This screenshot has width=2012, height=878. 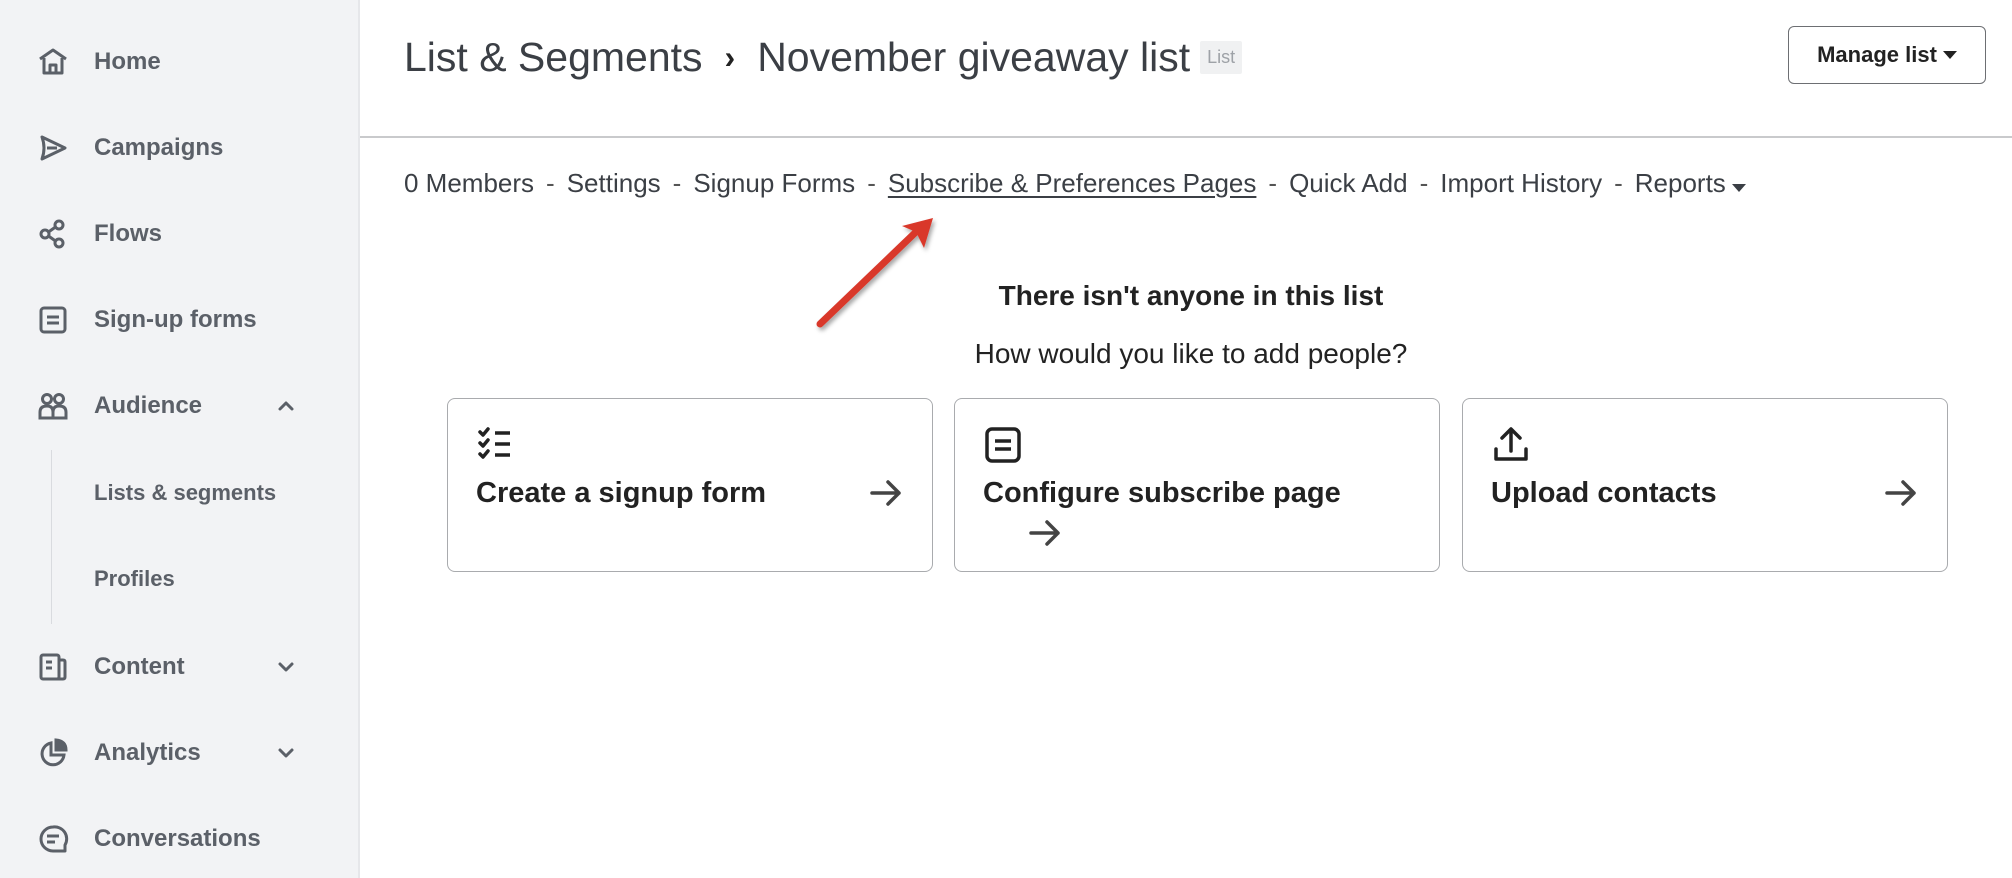 What do you see at coordinates (1680, 183) in the screenshot?
I see `subnav-reports-label: Reports` at bounding box center [1680, 183].